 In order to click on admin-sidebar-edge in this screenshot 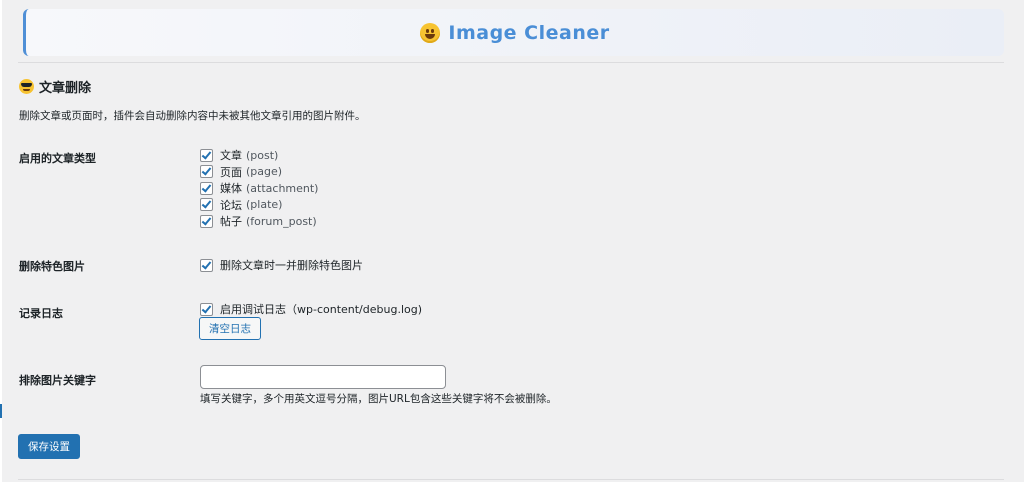, I will do `click(1, 241)`.